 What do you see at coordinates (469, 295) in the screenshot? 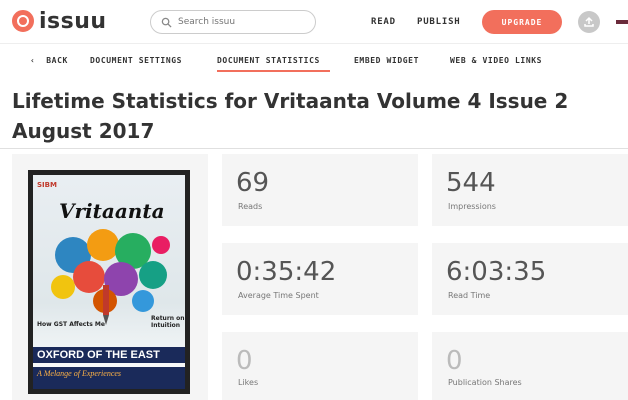
I see `stat-label: Read Time` at bounding box center [469, 295].